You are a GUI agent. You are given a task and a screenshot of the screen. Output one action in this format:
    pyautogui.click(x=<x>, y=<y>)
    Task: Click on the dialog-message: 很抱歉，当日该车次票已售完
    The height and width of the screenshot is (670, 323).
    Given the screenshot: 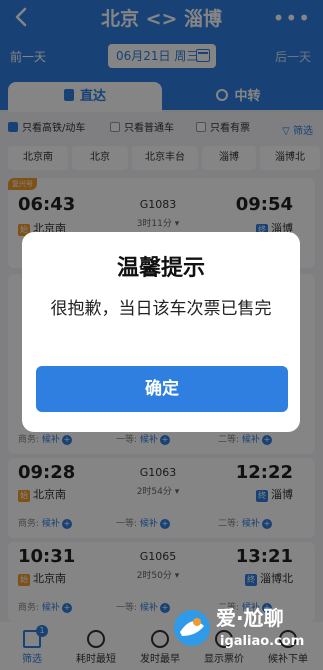 What is the action you would take?
    pyautogui.click(x=161, y=309)
    